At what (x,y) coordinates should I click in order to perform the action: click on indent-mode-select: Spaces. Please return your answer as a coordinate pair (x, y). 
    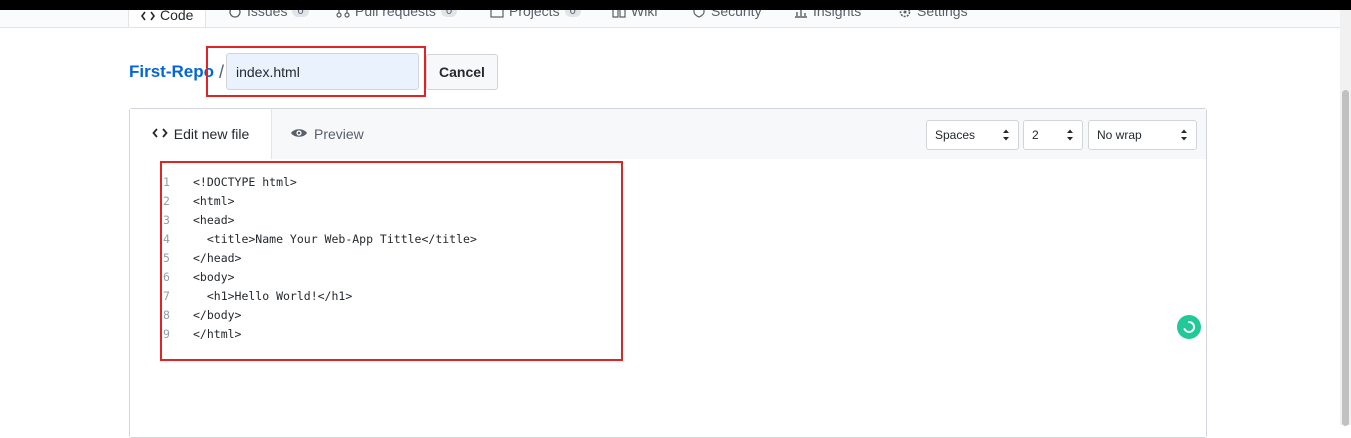
    Looking at the image, I should click on (972, 135).